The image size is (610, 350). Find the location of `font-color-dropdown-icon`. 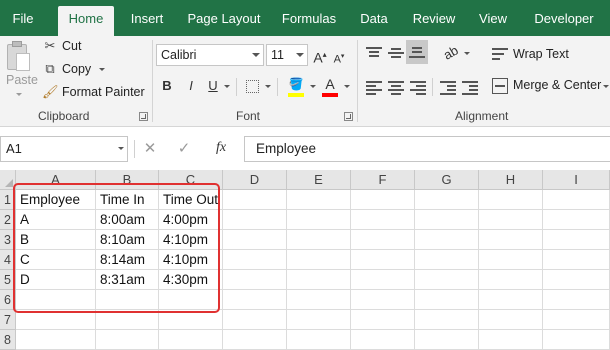

font-color-dropdown-icon is located at coordinates (347, 86).